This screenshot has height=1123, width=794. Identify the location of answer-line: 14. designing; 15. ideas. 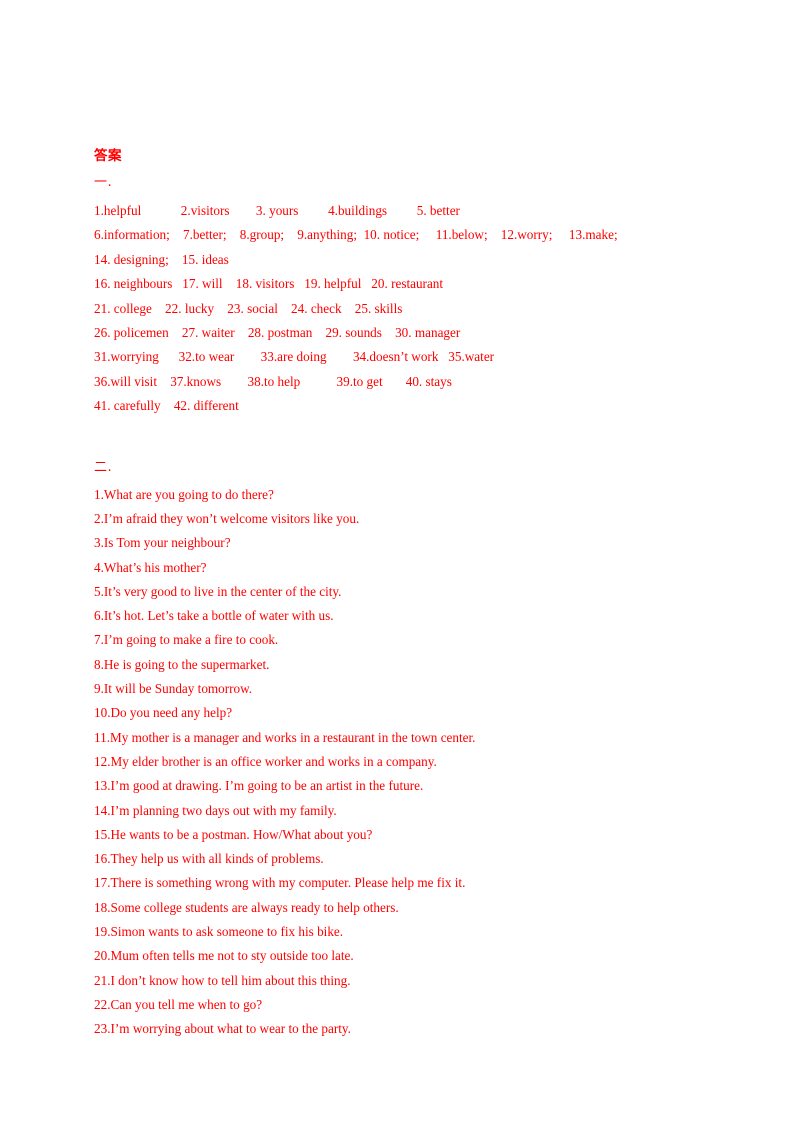
(161, 259).